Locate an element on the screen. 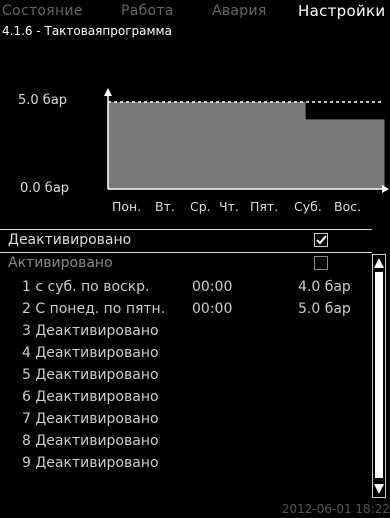 The image size is (390, 518). program-value: 5.0 бар is located at coordinates (324, 309).